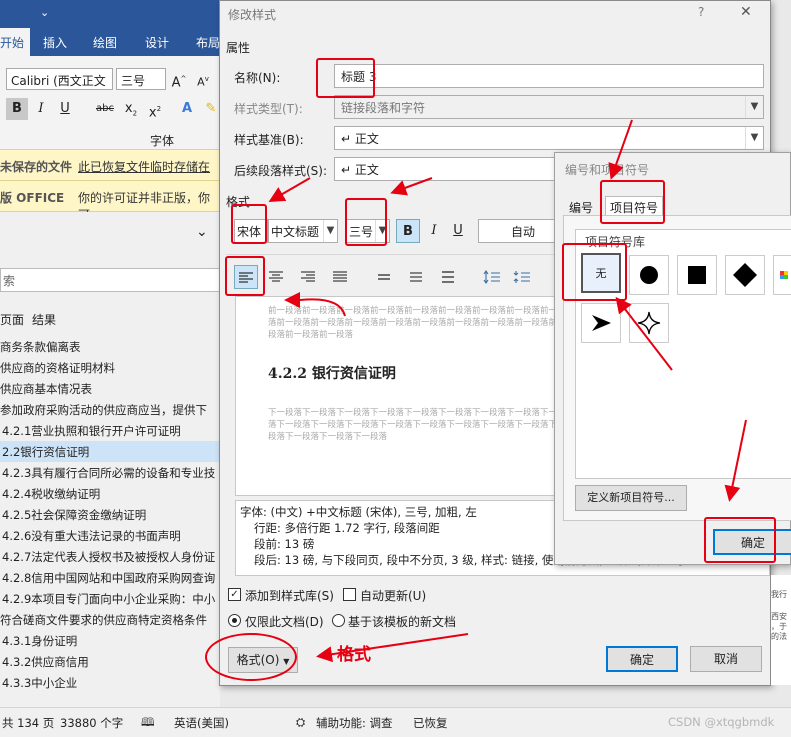  What do you see at coordinates (44, 12) in the screenshot?
I see `undo-dropdown-icon: ⌄` at bounding box center [44, 12].